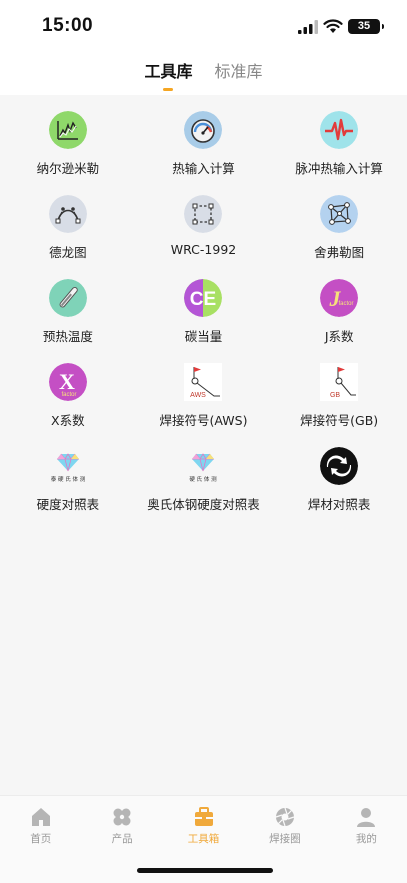  I want to click on tab-label: 工具库, so click(168, 71).